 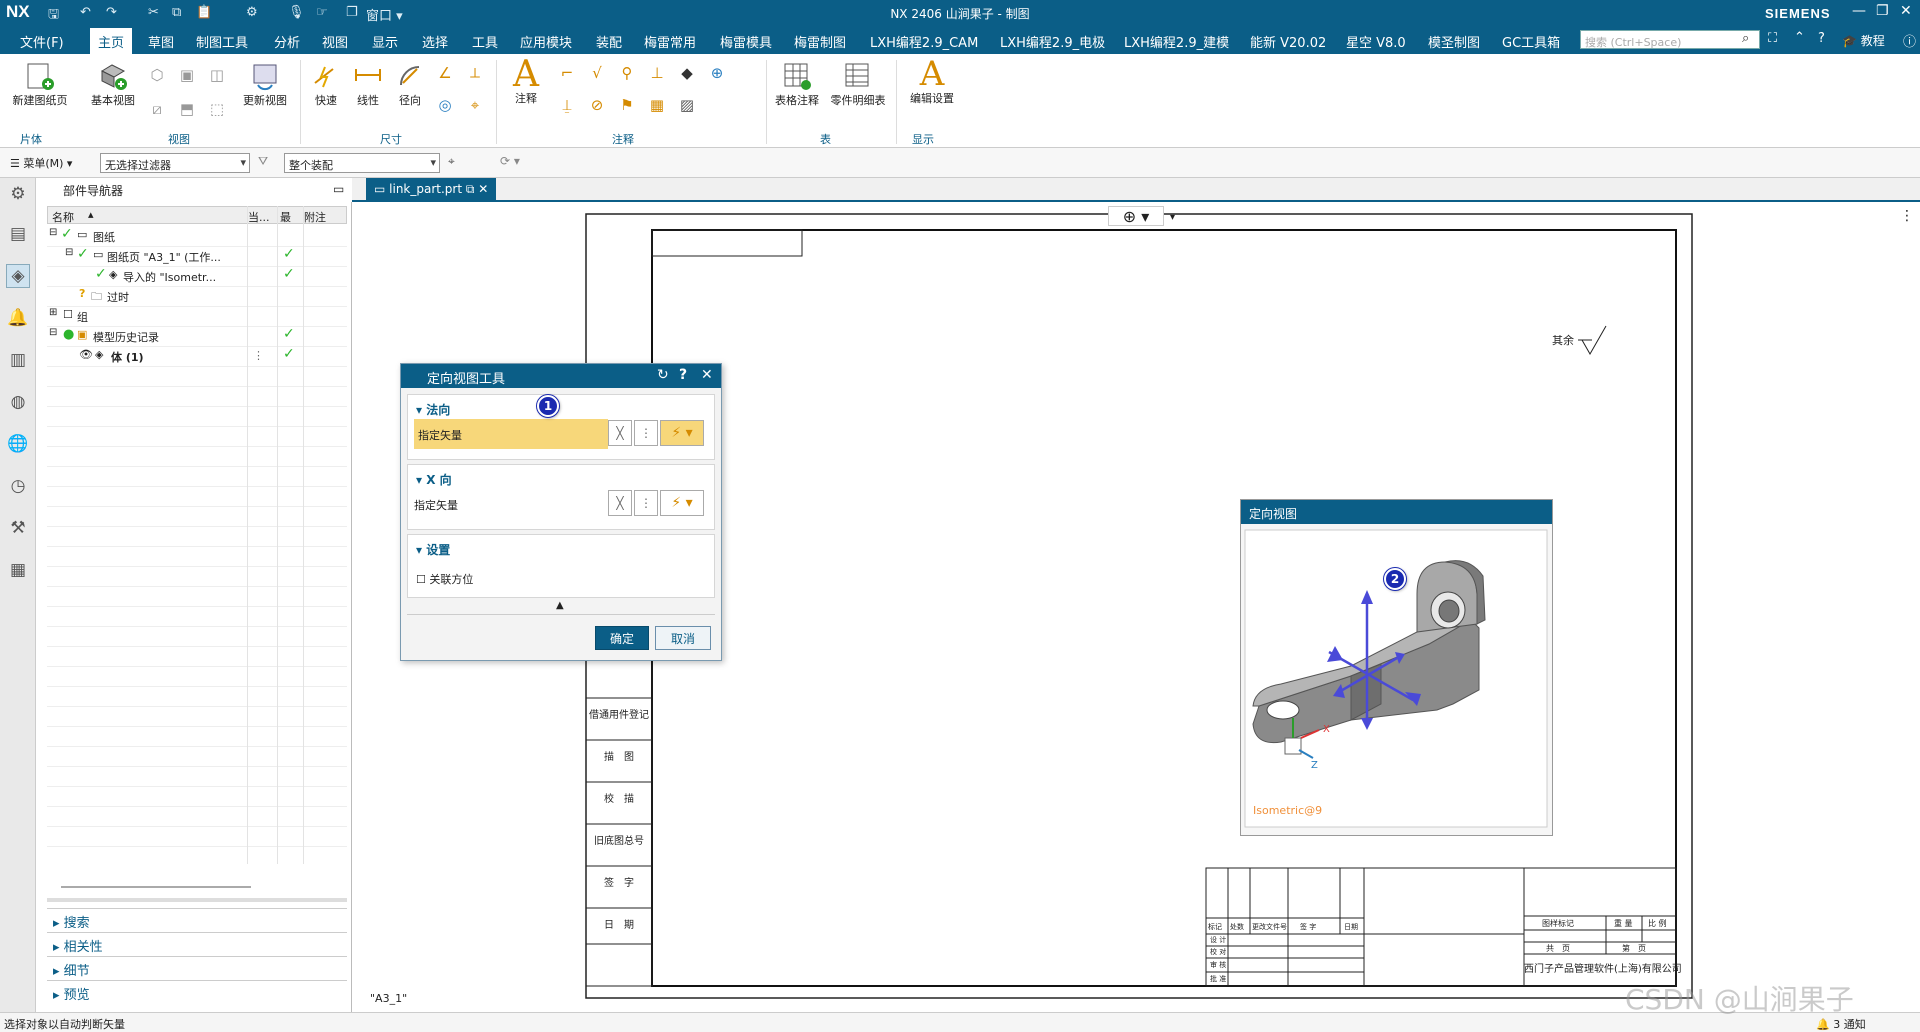 I want to click on process-studio-icon: ⚒, so click(x=18, y=528).